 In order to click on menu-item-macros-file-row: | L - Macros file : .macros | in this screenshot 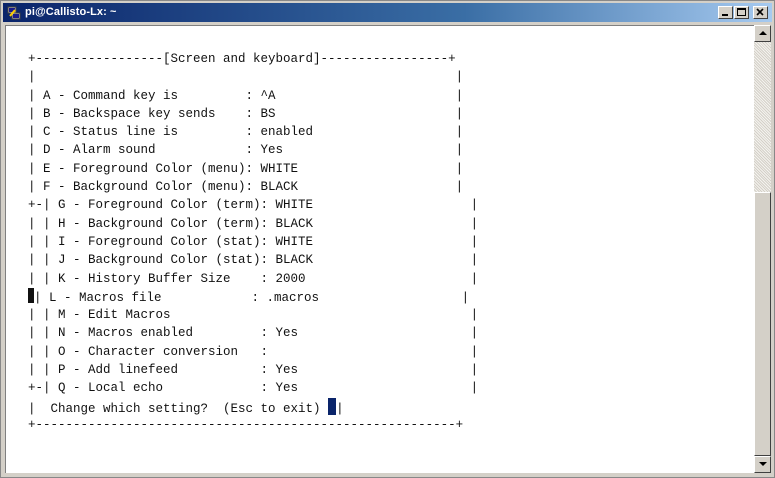, I will do `click(253, 296)`.